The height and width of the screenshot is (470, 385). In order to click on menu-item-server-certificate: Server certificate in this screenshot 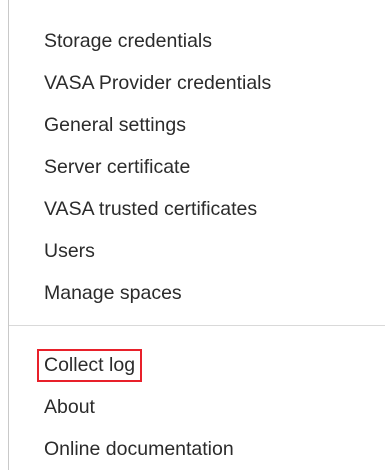, I will do `click(197, 167)`.